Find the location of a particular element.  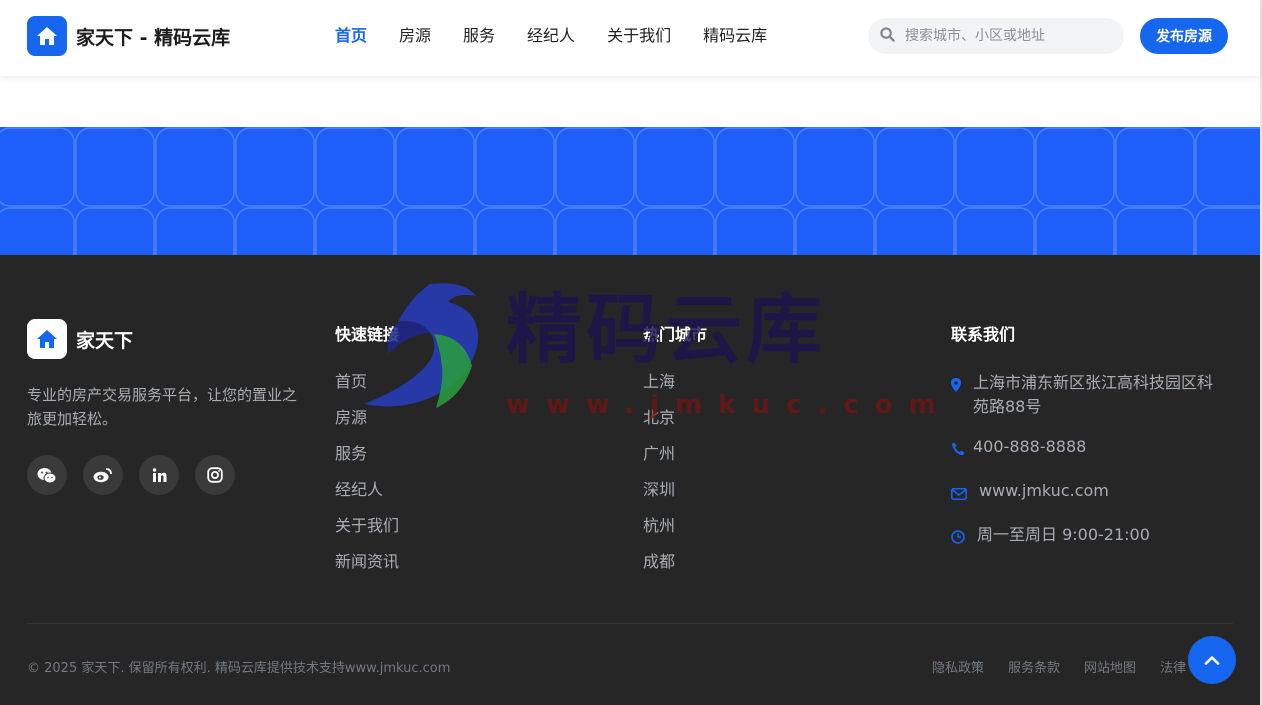

weibo-icon is located at coordinates (103, 475).